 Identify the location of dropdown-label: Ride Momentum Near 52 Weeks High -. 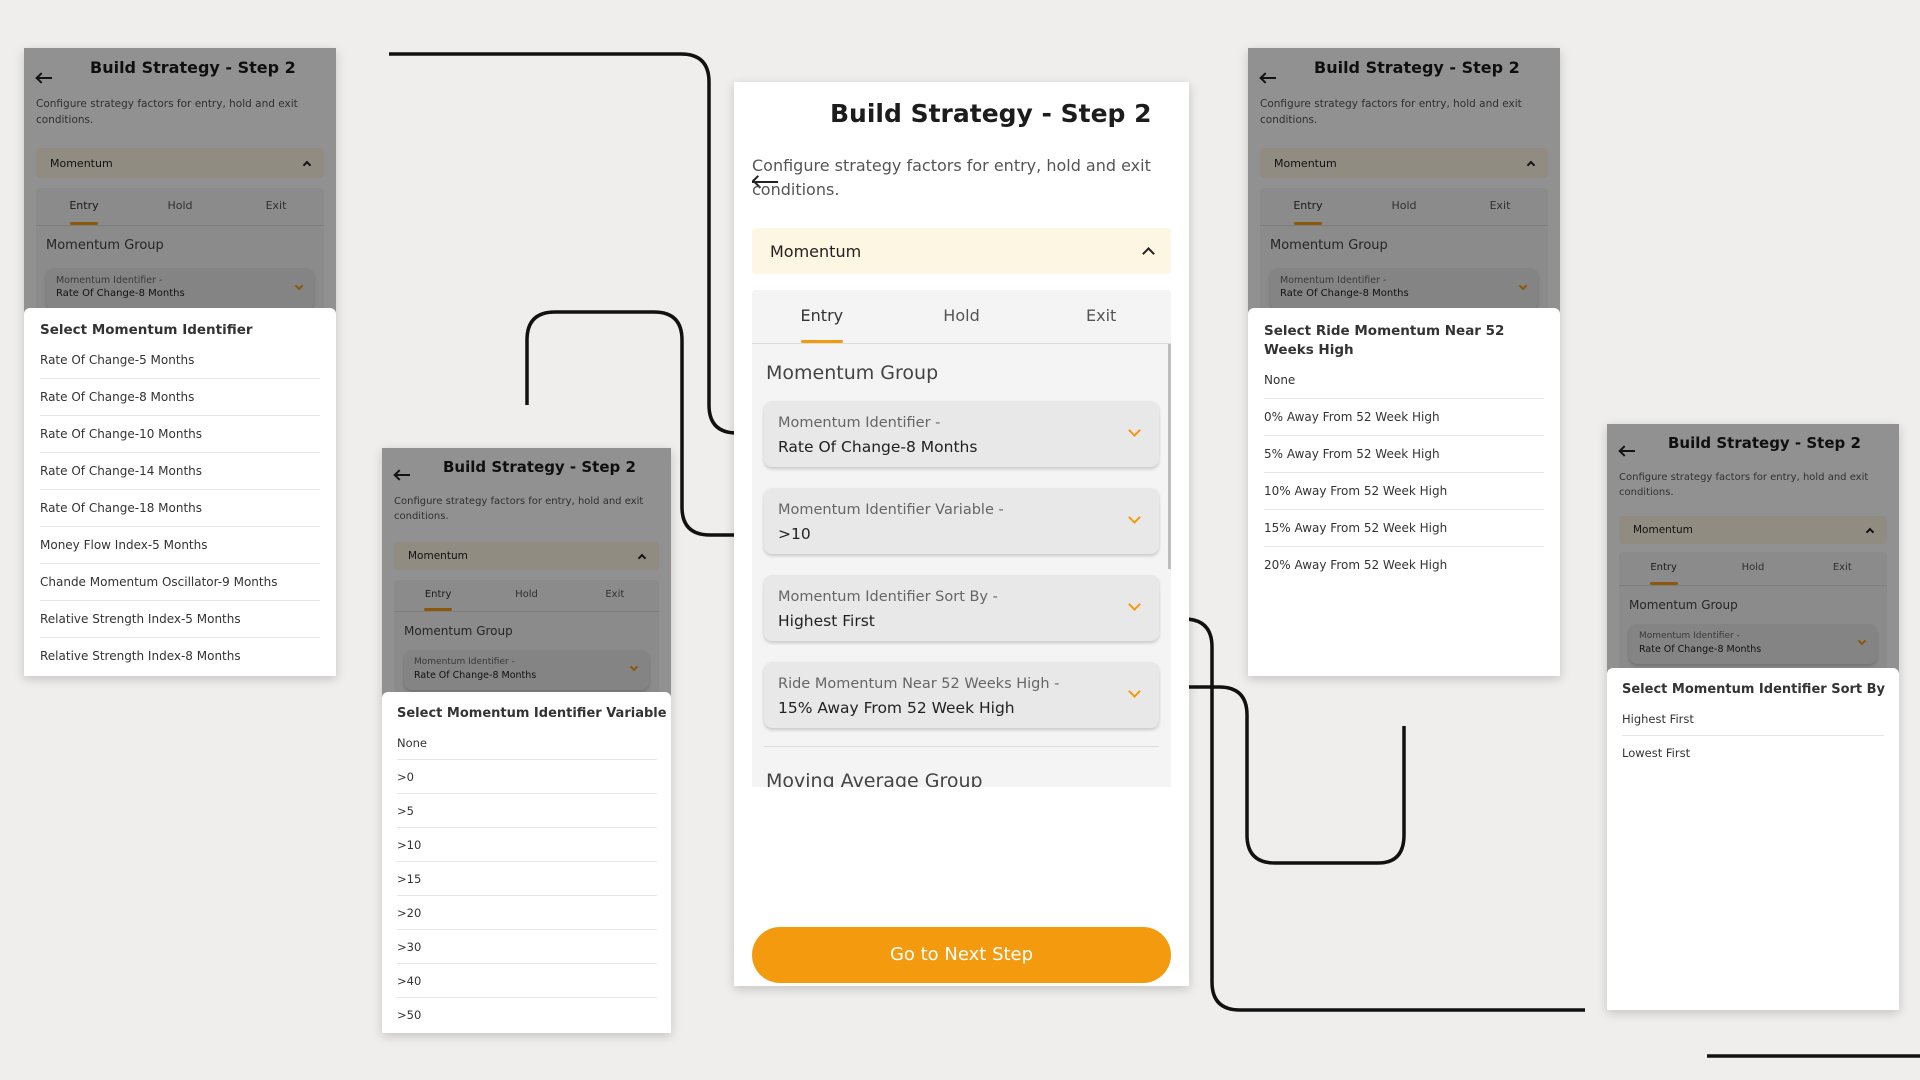
(919, 684).